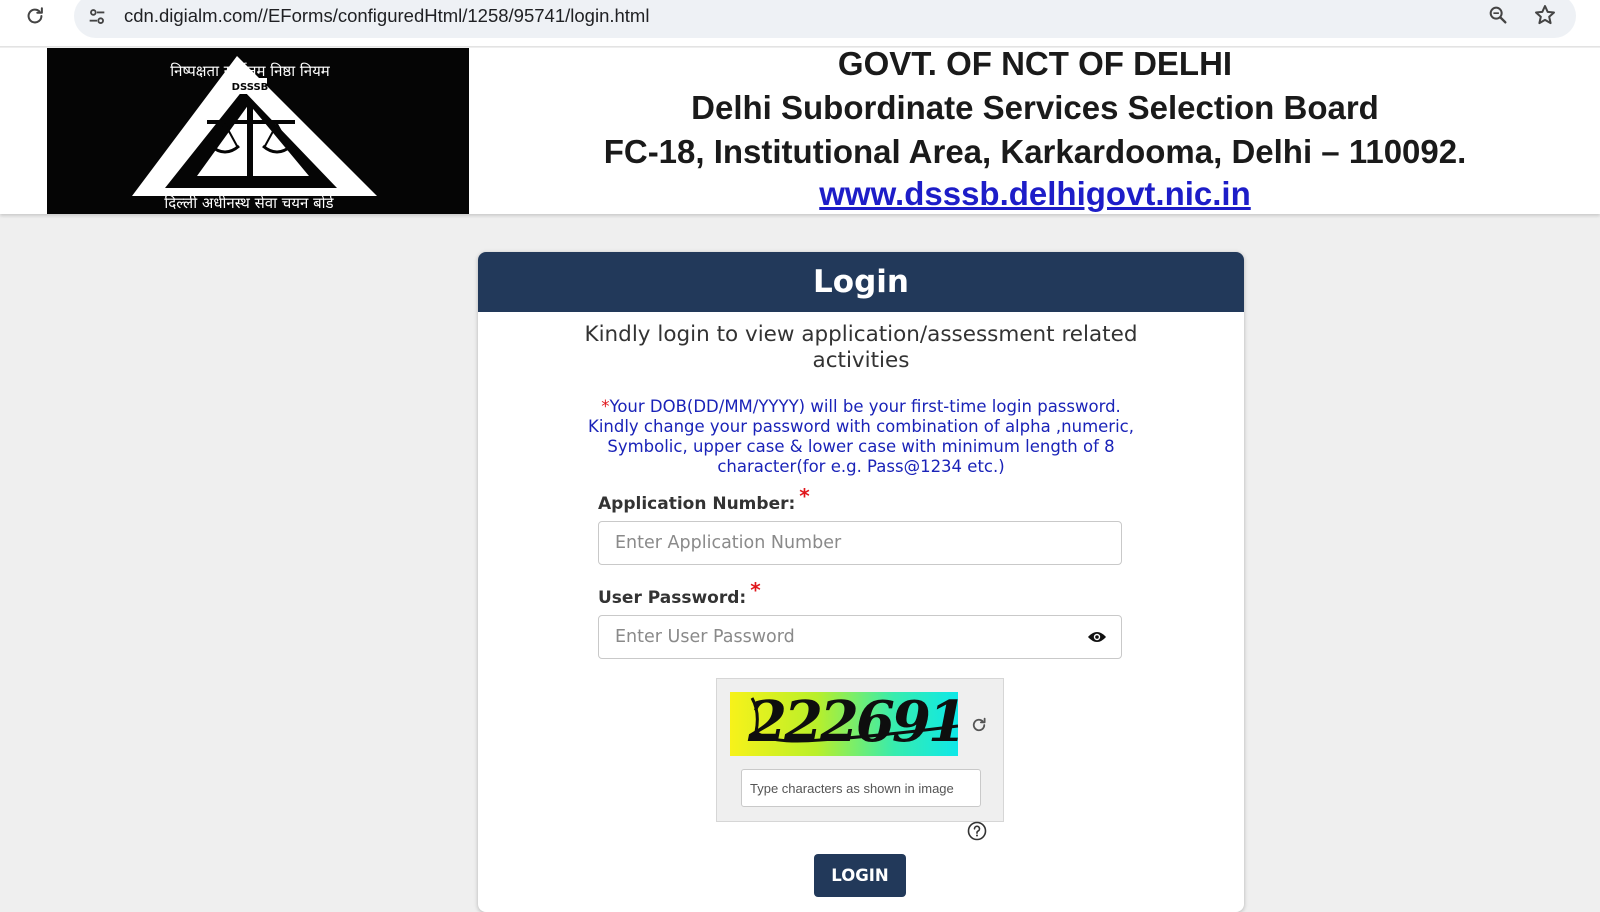  What do you see at coordinates (860, 543) in the screenshot?
I see `application-number-input` at bounding box center [860, 543].